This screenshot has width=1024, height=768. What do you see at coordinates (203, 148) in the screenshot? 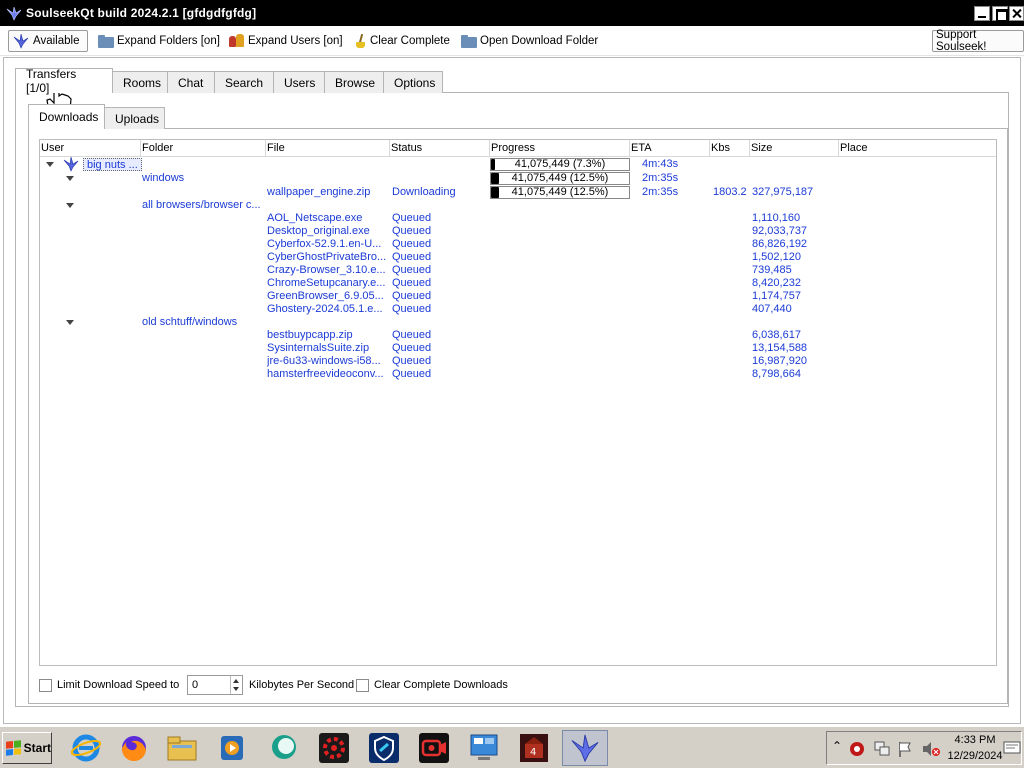
I see `column-folder: Folder` at bounding box center [203, 148].